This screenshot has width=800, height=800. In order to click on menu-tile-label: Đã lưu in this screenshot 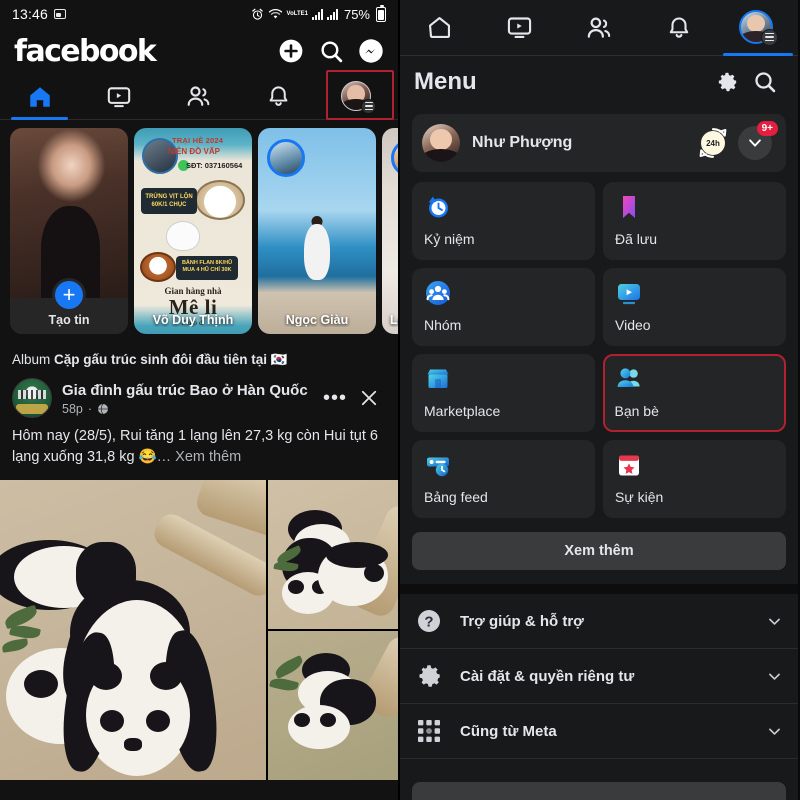, I will do `click(636, 239)`.